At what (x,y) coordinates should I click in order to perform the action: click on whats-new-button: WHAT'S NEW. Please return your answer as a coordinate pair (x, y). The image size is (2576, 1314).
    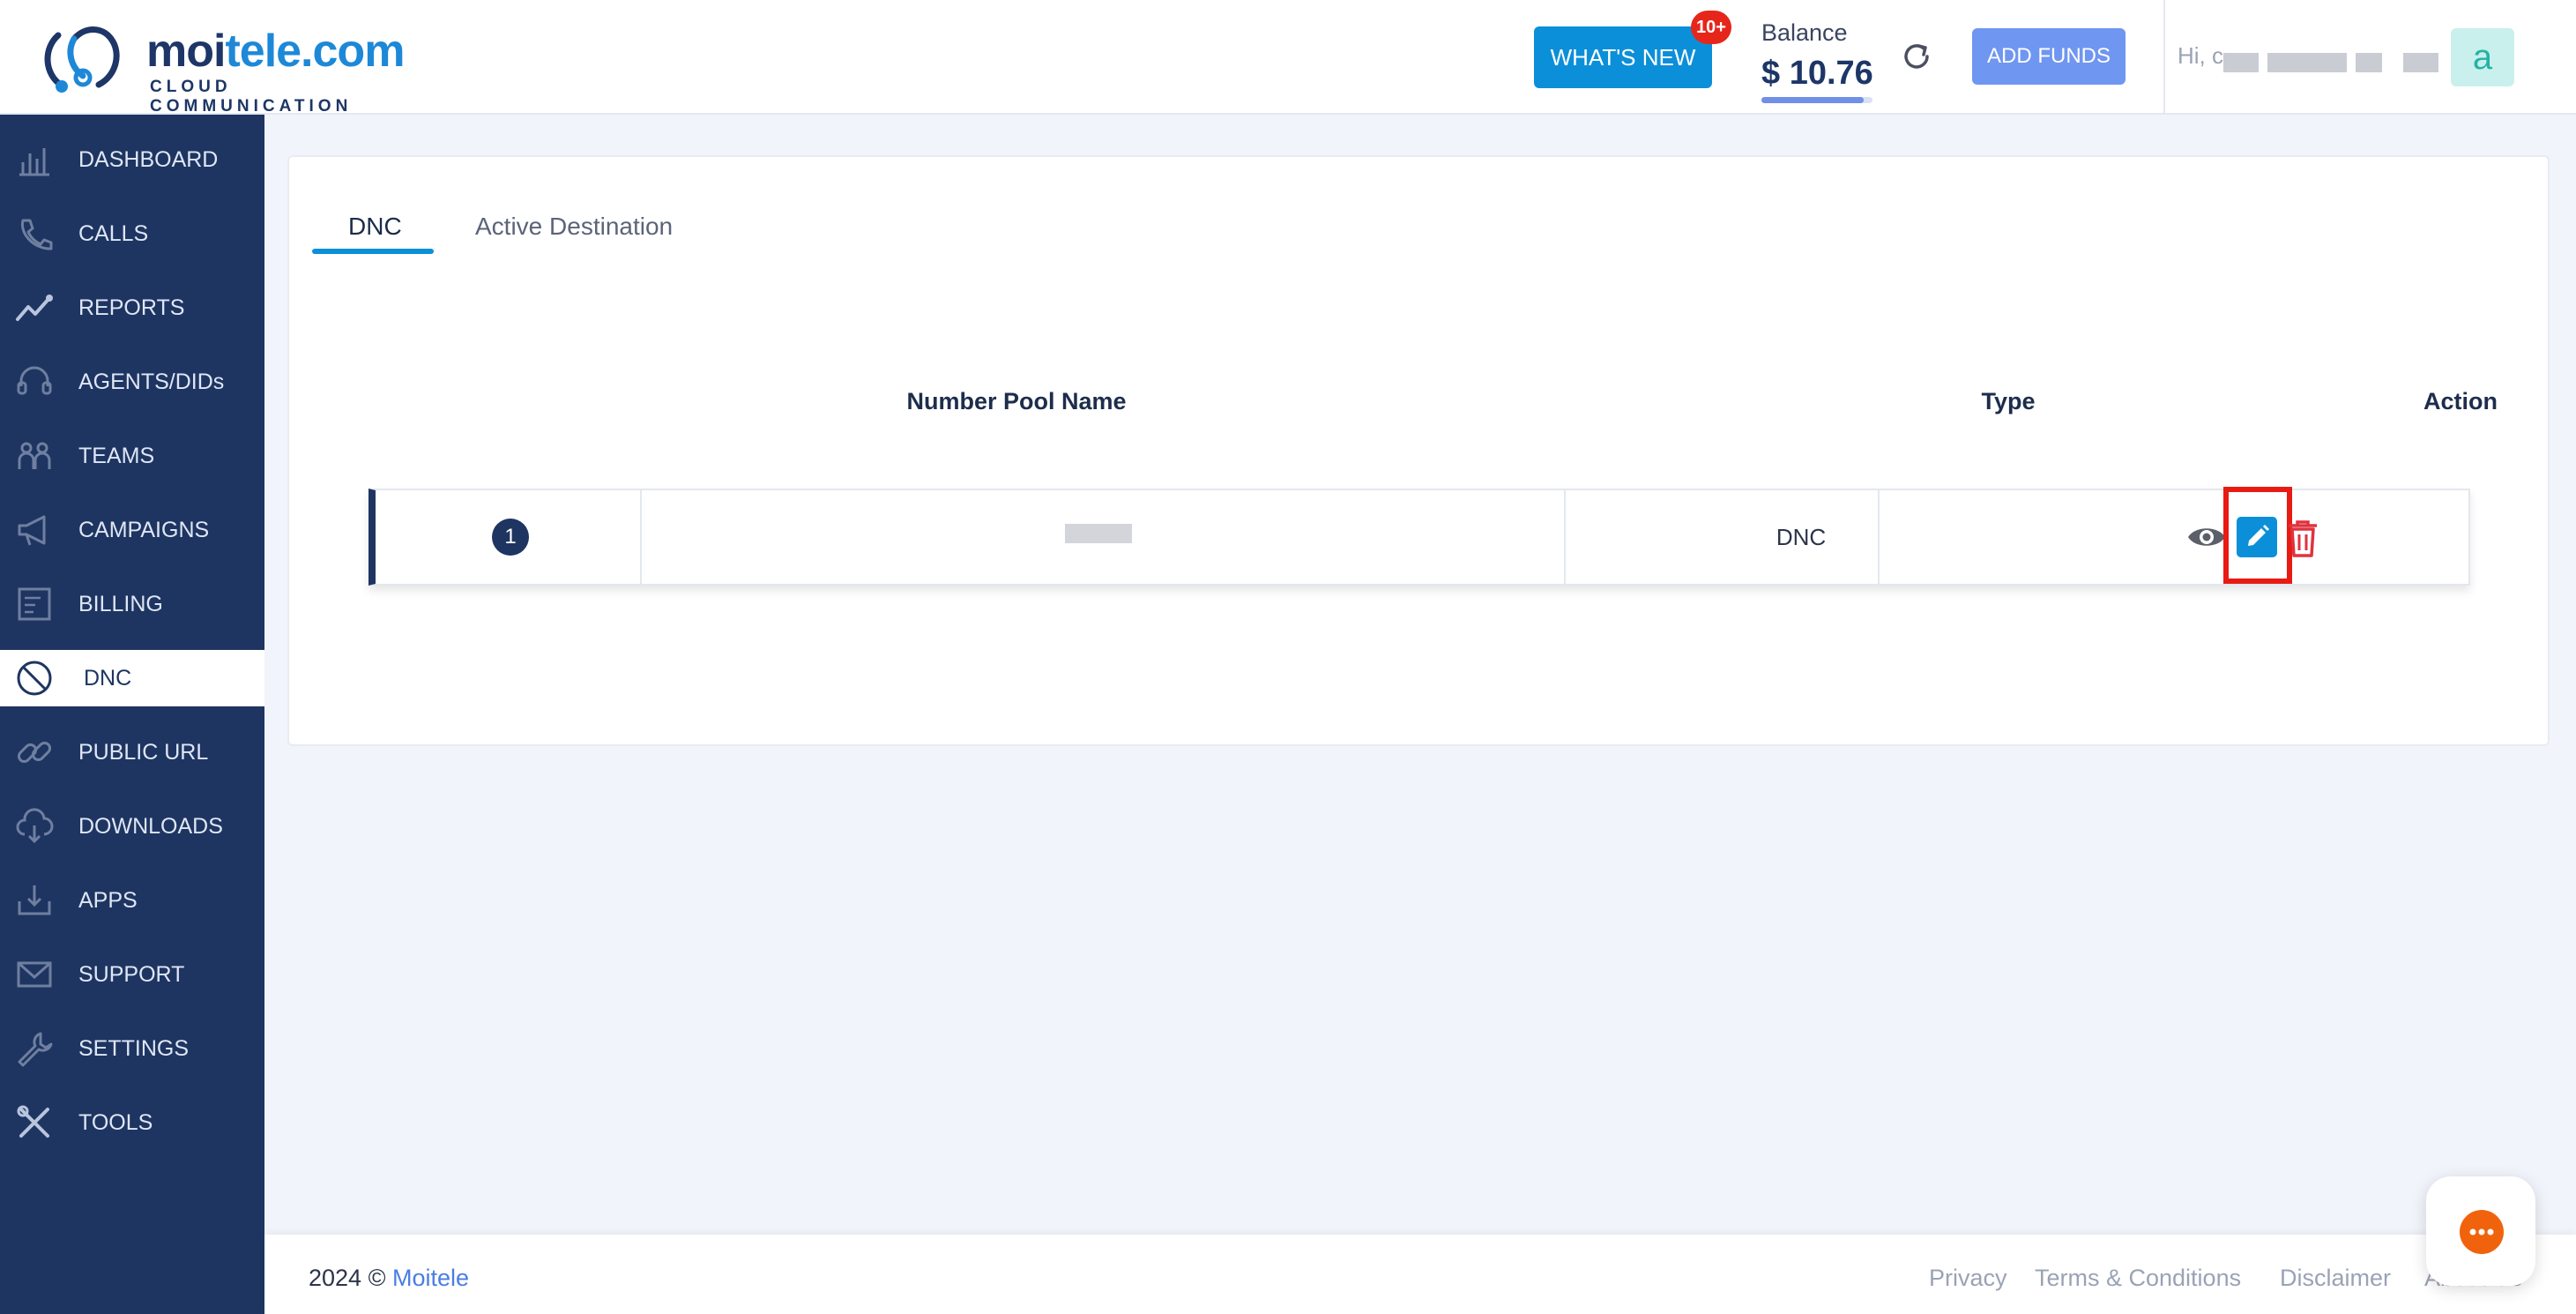
    Looking at the image, I should click on (1623, 57).